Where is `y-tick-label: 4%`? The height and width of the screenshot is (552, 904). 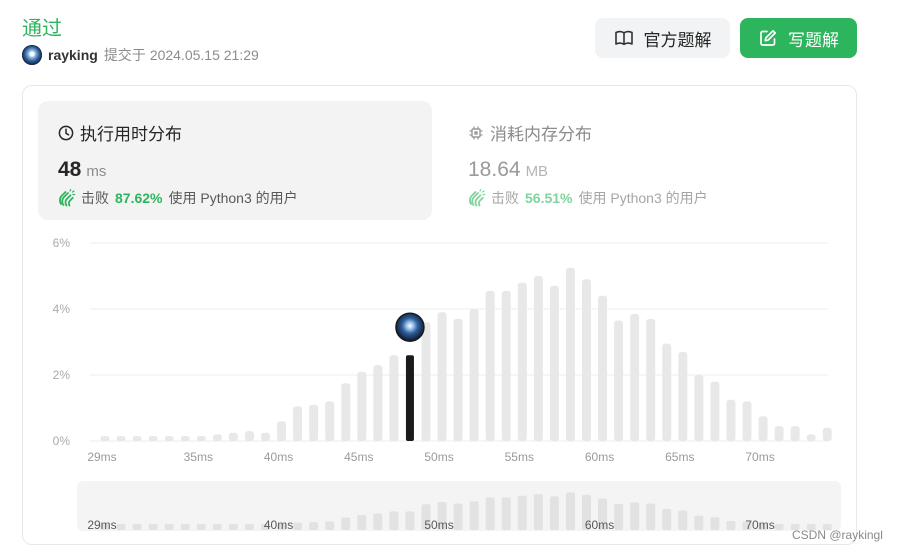
y-tick-label: 4% is located at coordinates (62, 309).